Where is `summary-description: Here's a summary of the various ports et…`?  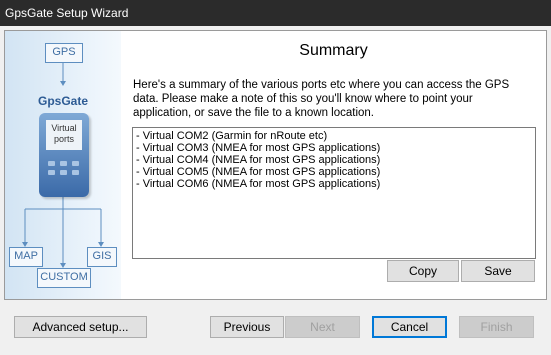 summary-description: Here's a summary of the various ports et… is located at coordinates (321, 99).